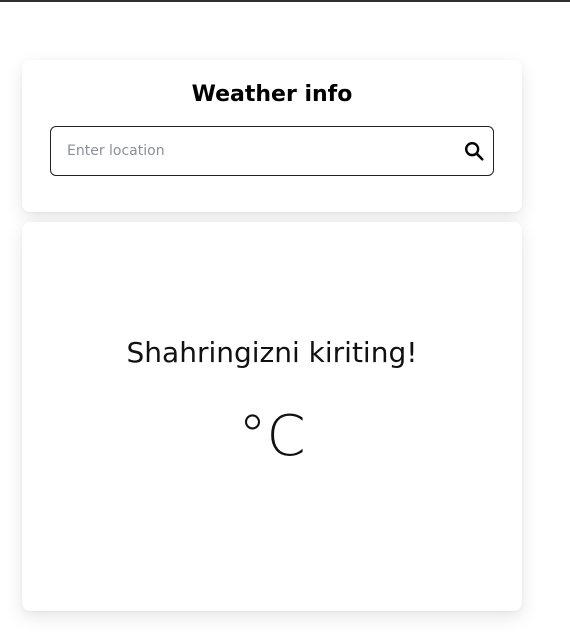 The height and width of the screenshot is (643, 570). I want to click on search-button, so click(474, 151).